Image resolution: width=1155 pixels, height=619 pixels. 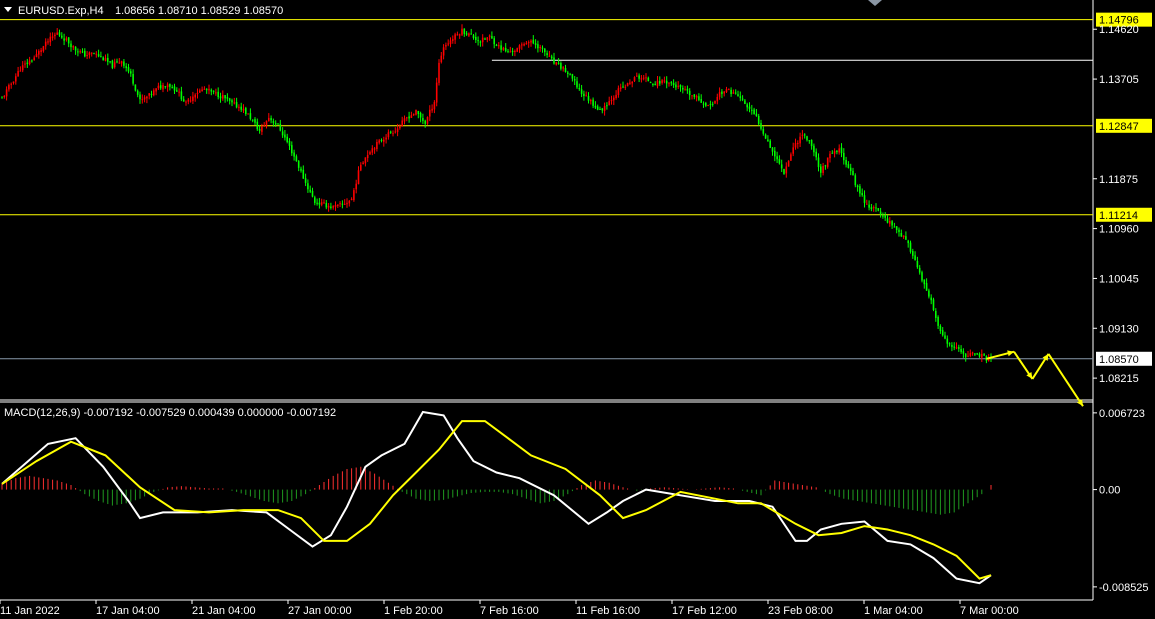 I want to click on macd-tick-label-0: 0.006723, so click(x=1122, y=414).